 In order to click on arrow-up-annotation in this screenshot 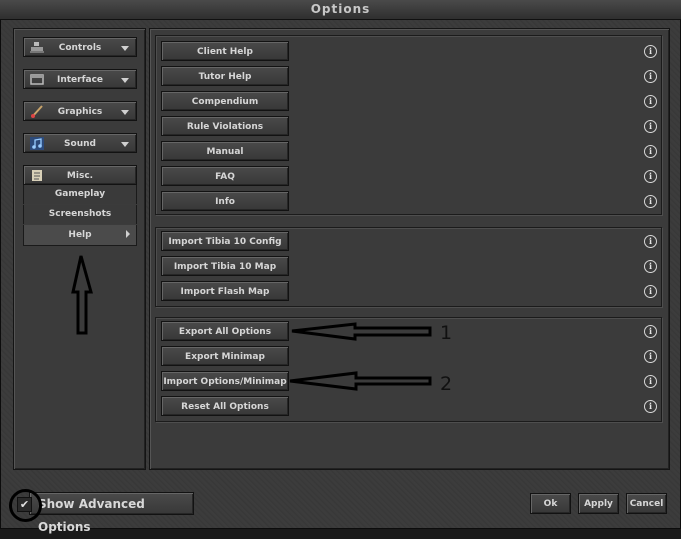, I will do `click(82, 295)`.